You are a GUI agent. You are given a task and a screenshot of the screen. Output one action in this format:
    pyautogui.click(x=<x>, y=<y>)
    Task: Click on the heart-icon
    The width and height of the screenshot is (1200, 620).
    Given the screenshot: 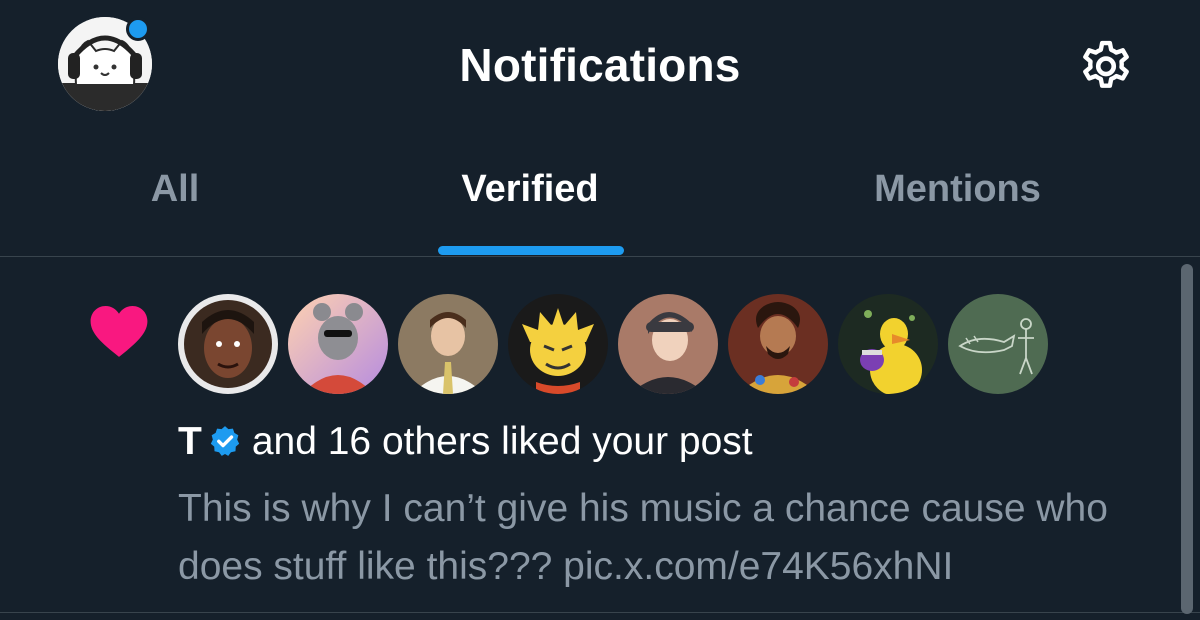 What is the action you would take?
    pyautogui.click(x=119, y=331)
    